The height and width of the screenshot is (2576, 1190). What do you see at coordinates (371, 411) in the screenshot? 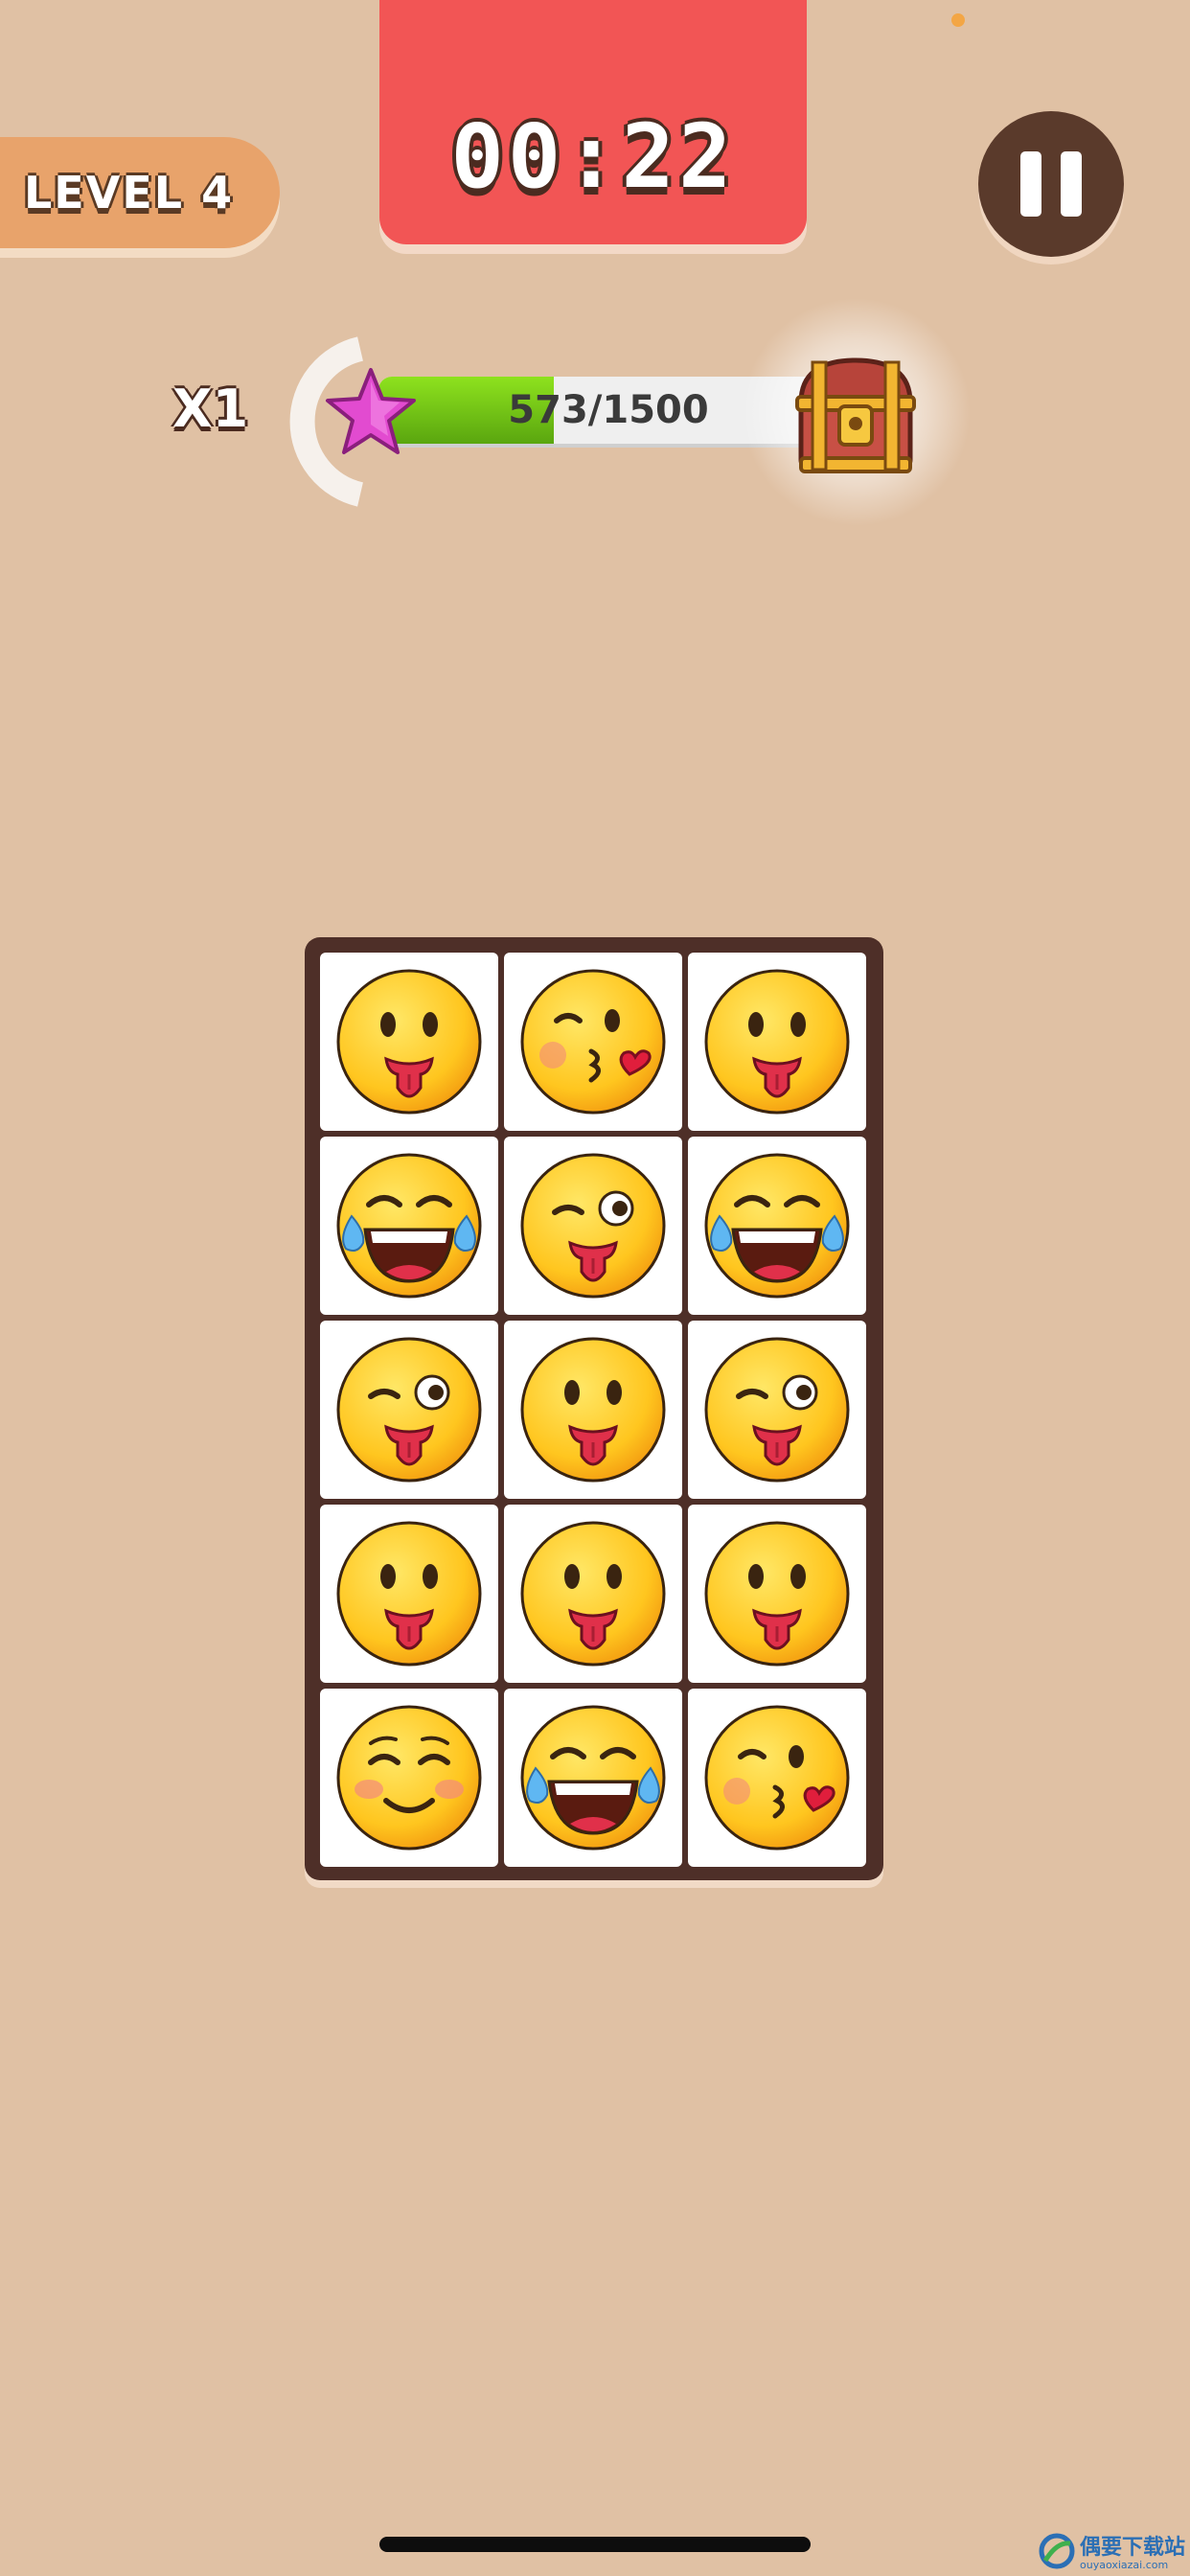
I see `star-icon` at bounding box center [371, 411].